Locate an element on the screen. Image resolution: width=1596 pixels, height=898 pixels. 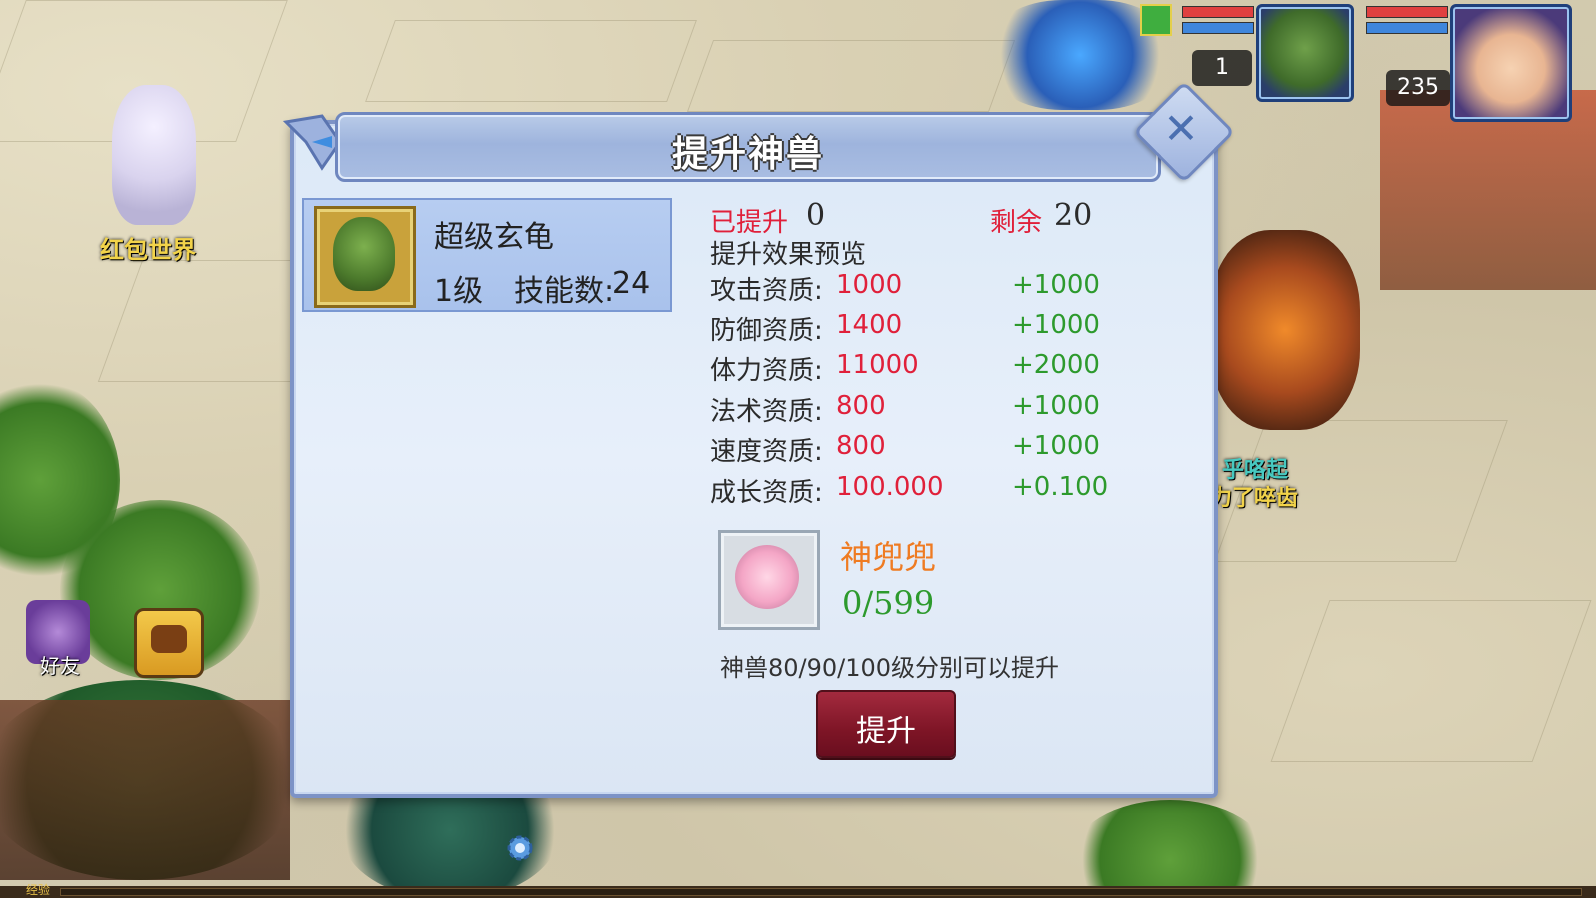
dialog-header: 提升神兽 is located at coordinates (748, 147).